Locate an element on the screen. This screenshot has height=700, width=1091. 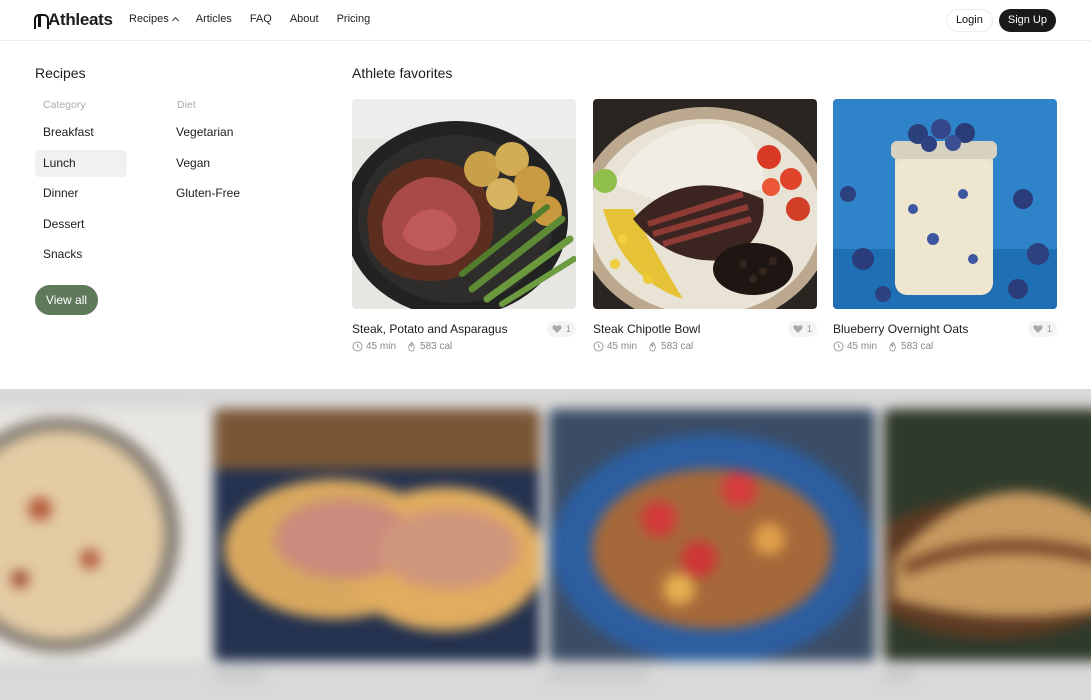
logo-icon is located at coordinates (41, 21).